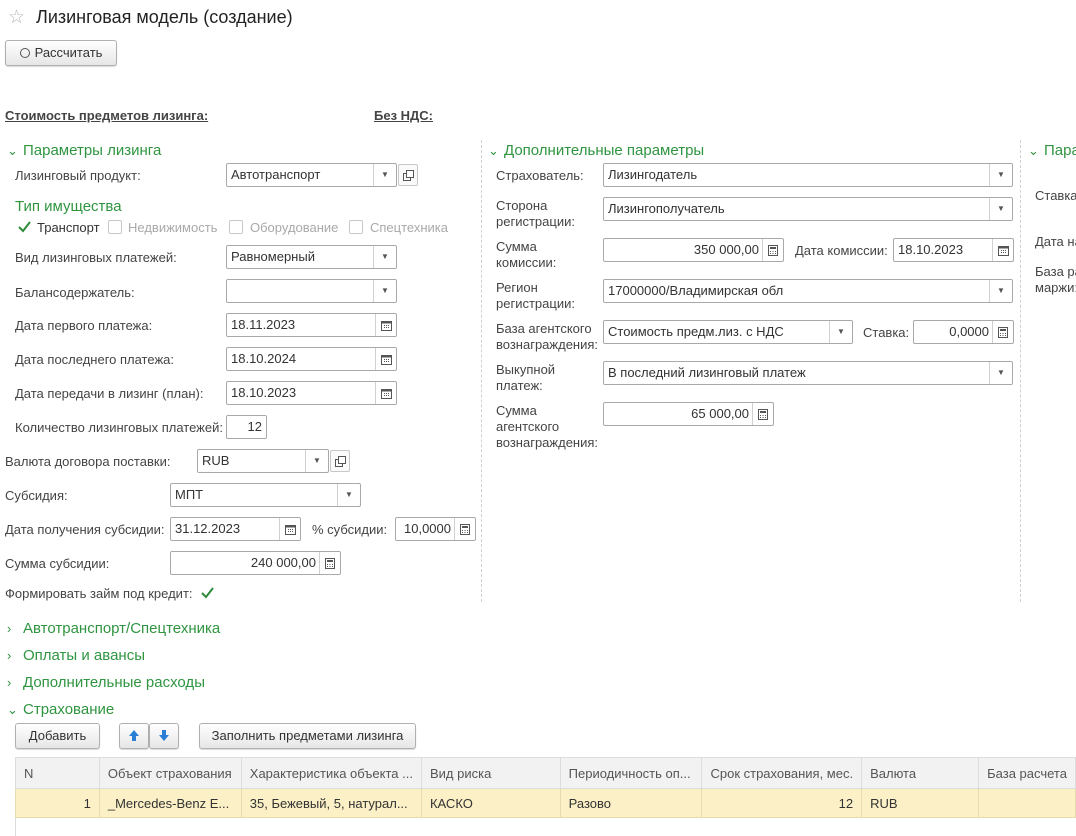 This screenshot has height=836, width=1076. What do you see at coordinates (207, 593) in the screenshot?
I see `loan-checkbox` at bounding box center [207, 593].